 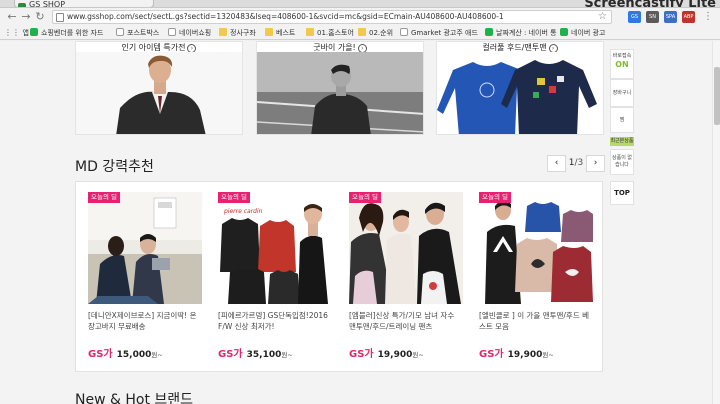 I want to click on pager-next-button: ›, so click(x=595, y=163).